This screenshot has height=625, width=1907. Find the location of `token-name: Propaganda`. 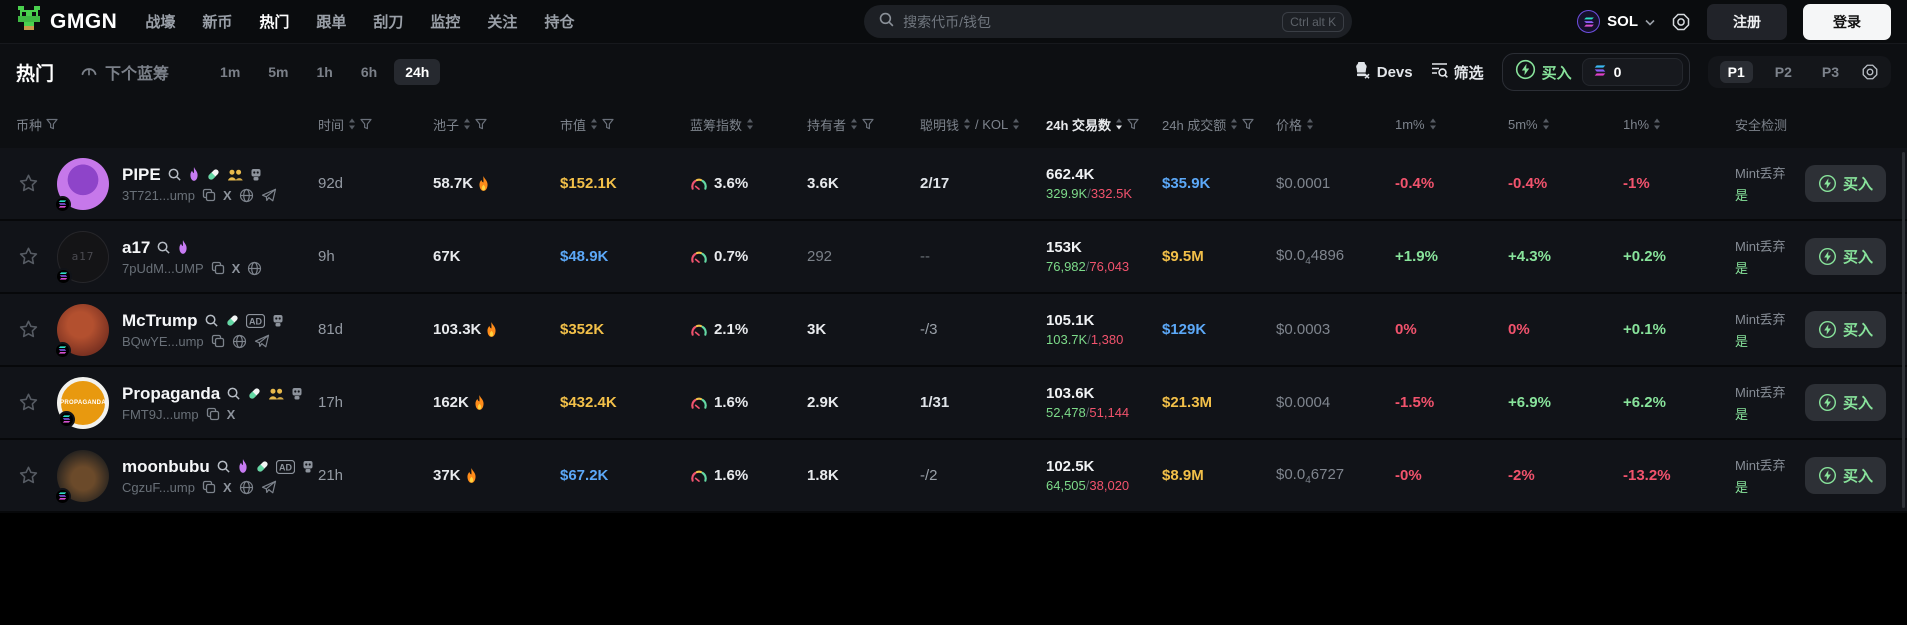

token-name: Propaganda is located at coordinates (171, 394).